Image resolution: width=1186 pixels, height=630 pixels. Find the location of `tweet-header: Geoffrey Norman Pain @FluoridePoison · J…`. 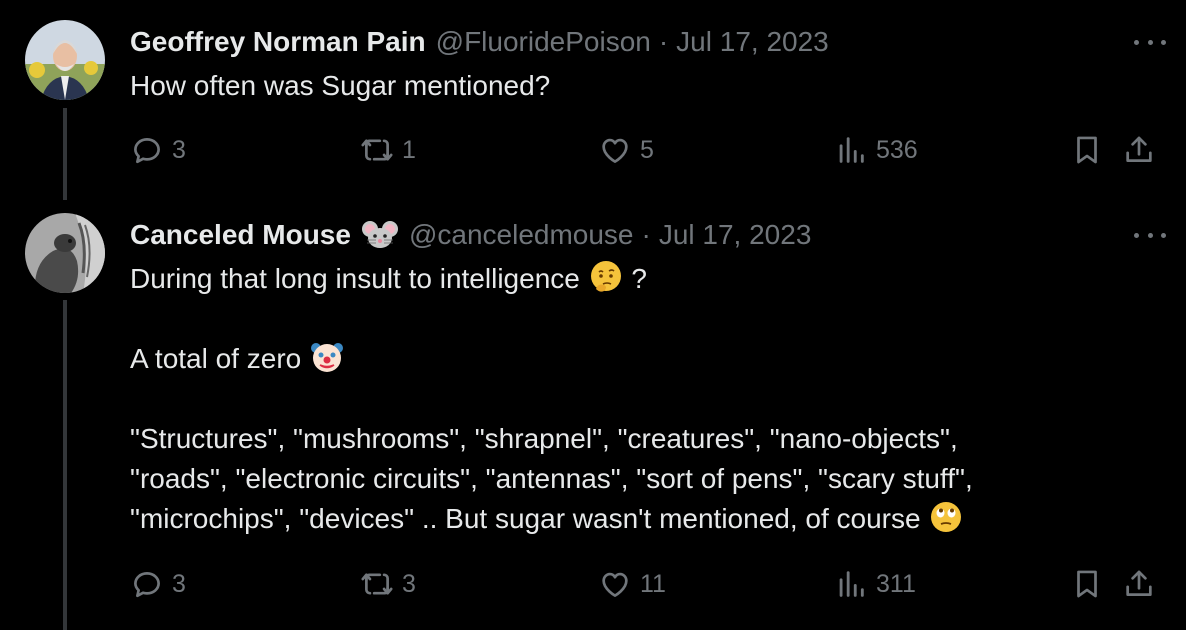

tweet-header: Geoffrey Norman Pain @FluoridePoison · J… is located at coordinates (479, 42).